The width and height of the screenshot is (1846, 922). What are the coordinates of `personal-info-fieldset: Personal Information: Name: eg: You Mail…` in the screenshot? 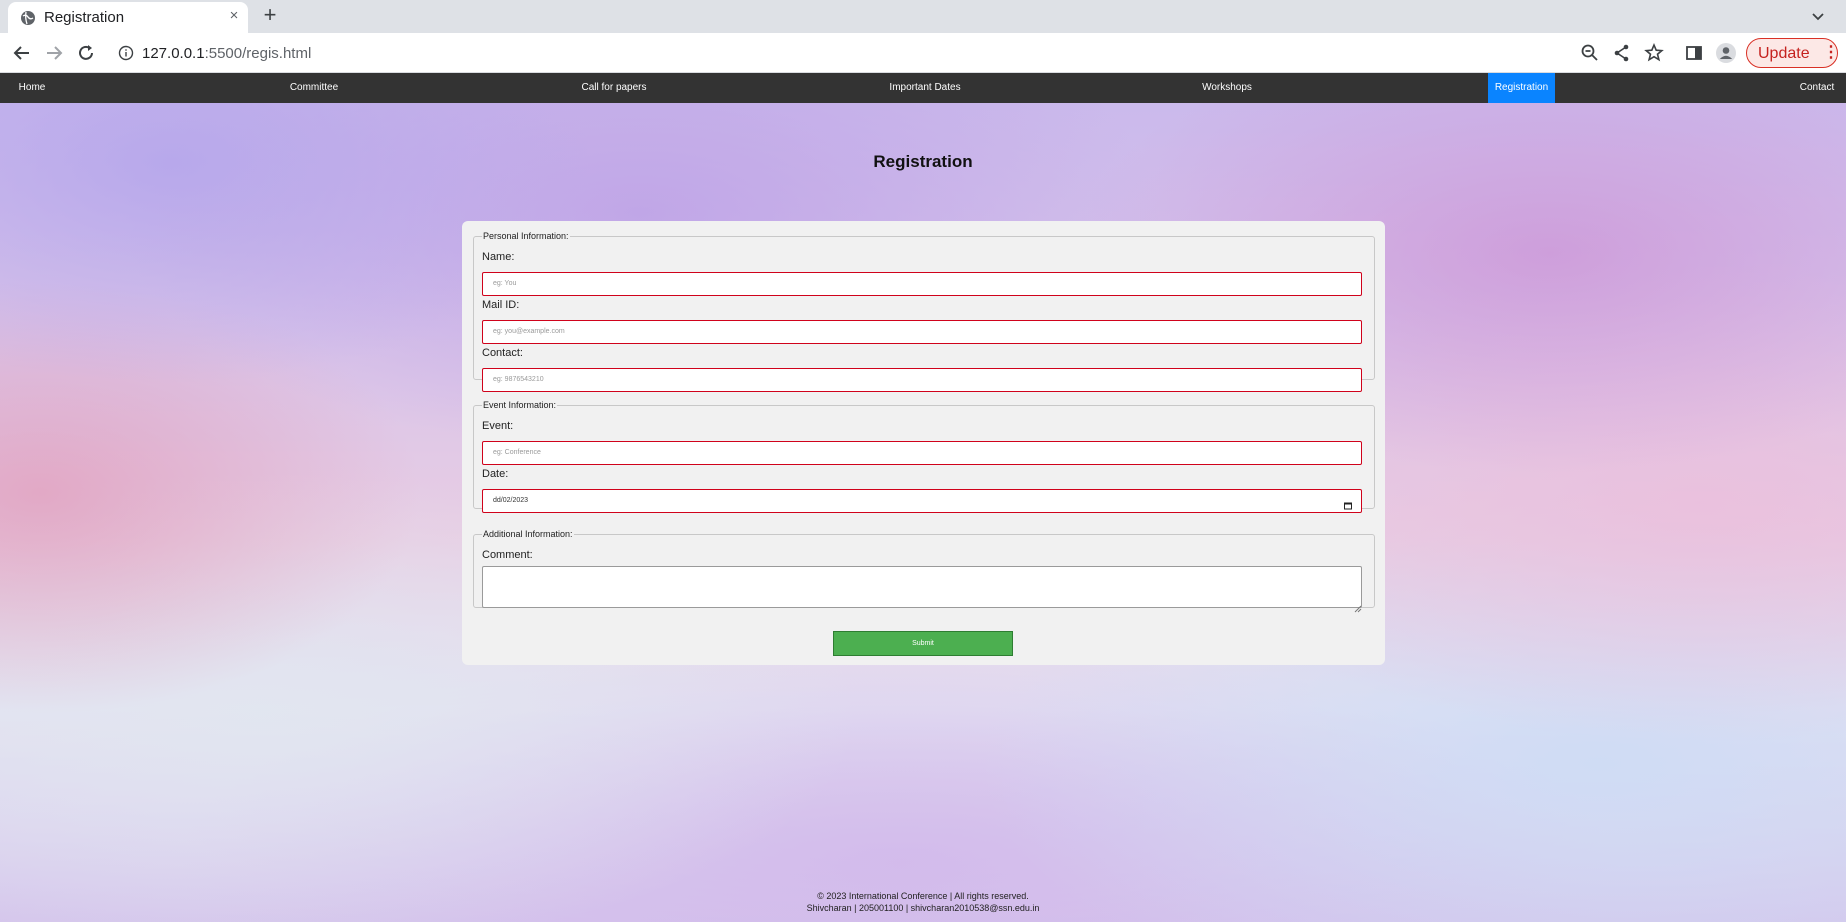 It's located at (924, 311).